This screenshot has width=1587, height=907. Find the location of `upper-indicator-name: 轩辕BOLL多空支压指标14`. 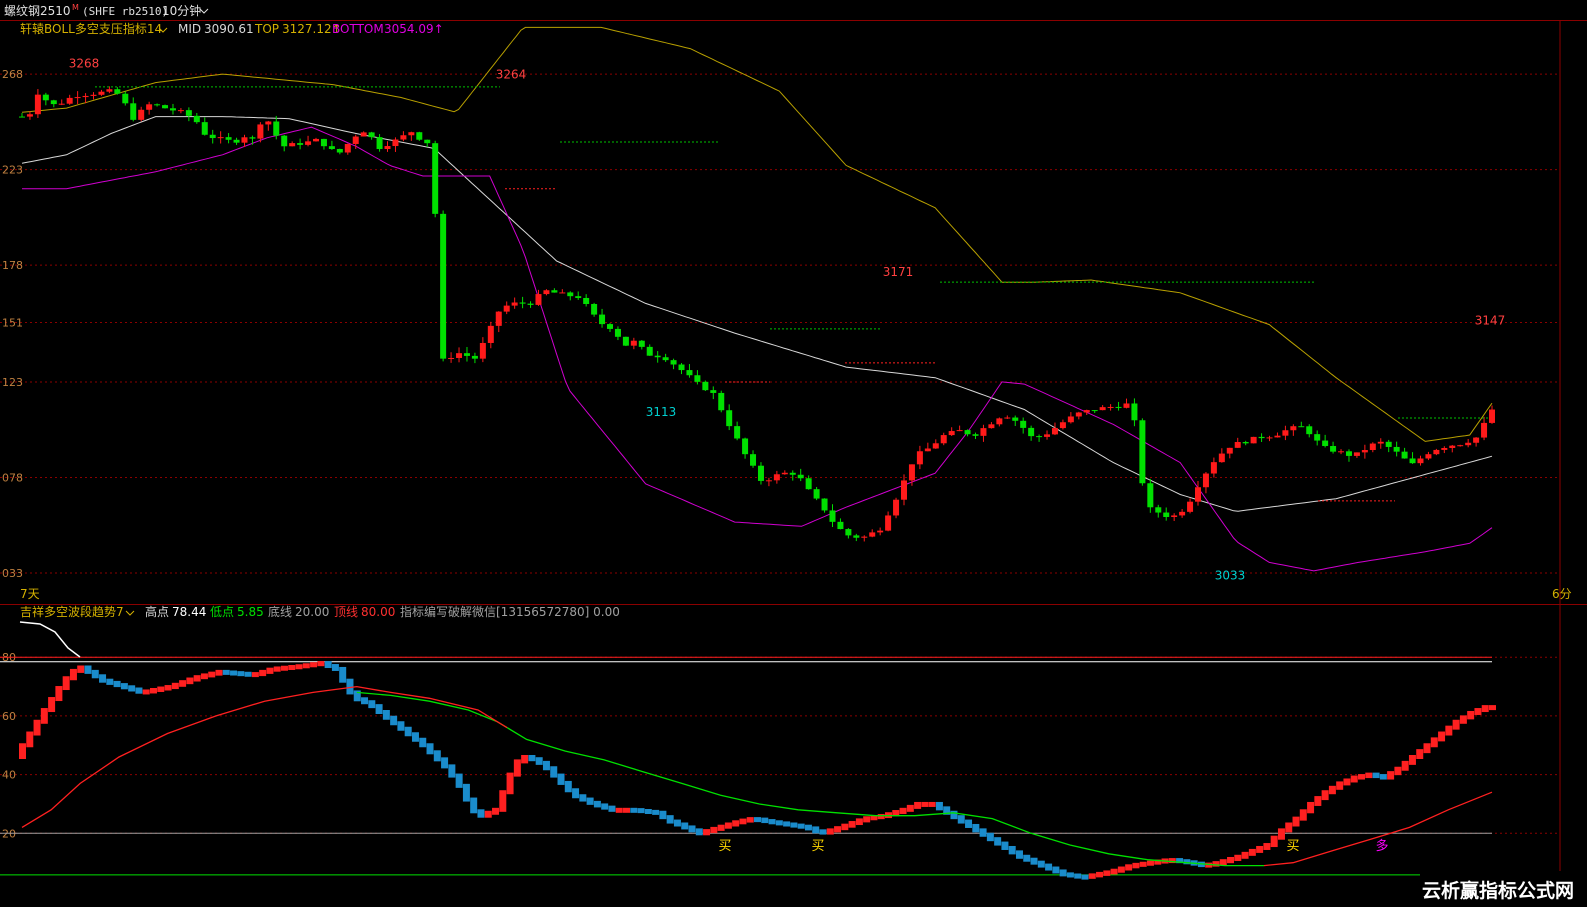

upper-indicator-name: 轩辕BOLL多空支压指标14 is located at coordinates (91, 28).